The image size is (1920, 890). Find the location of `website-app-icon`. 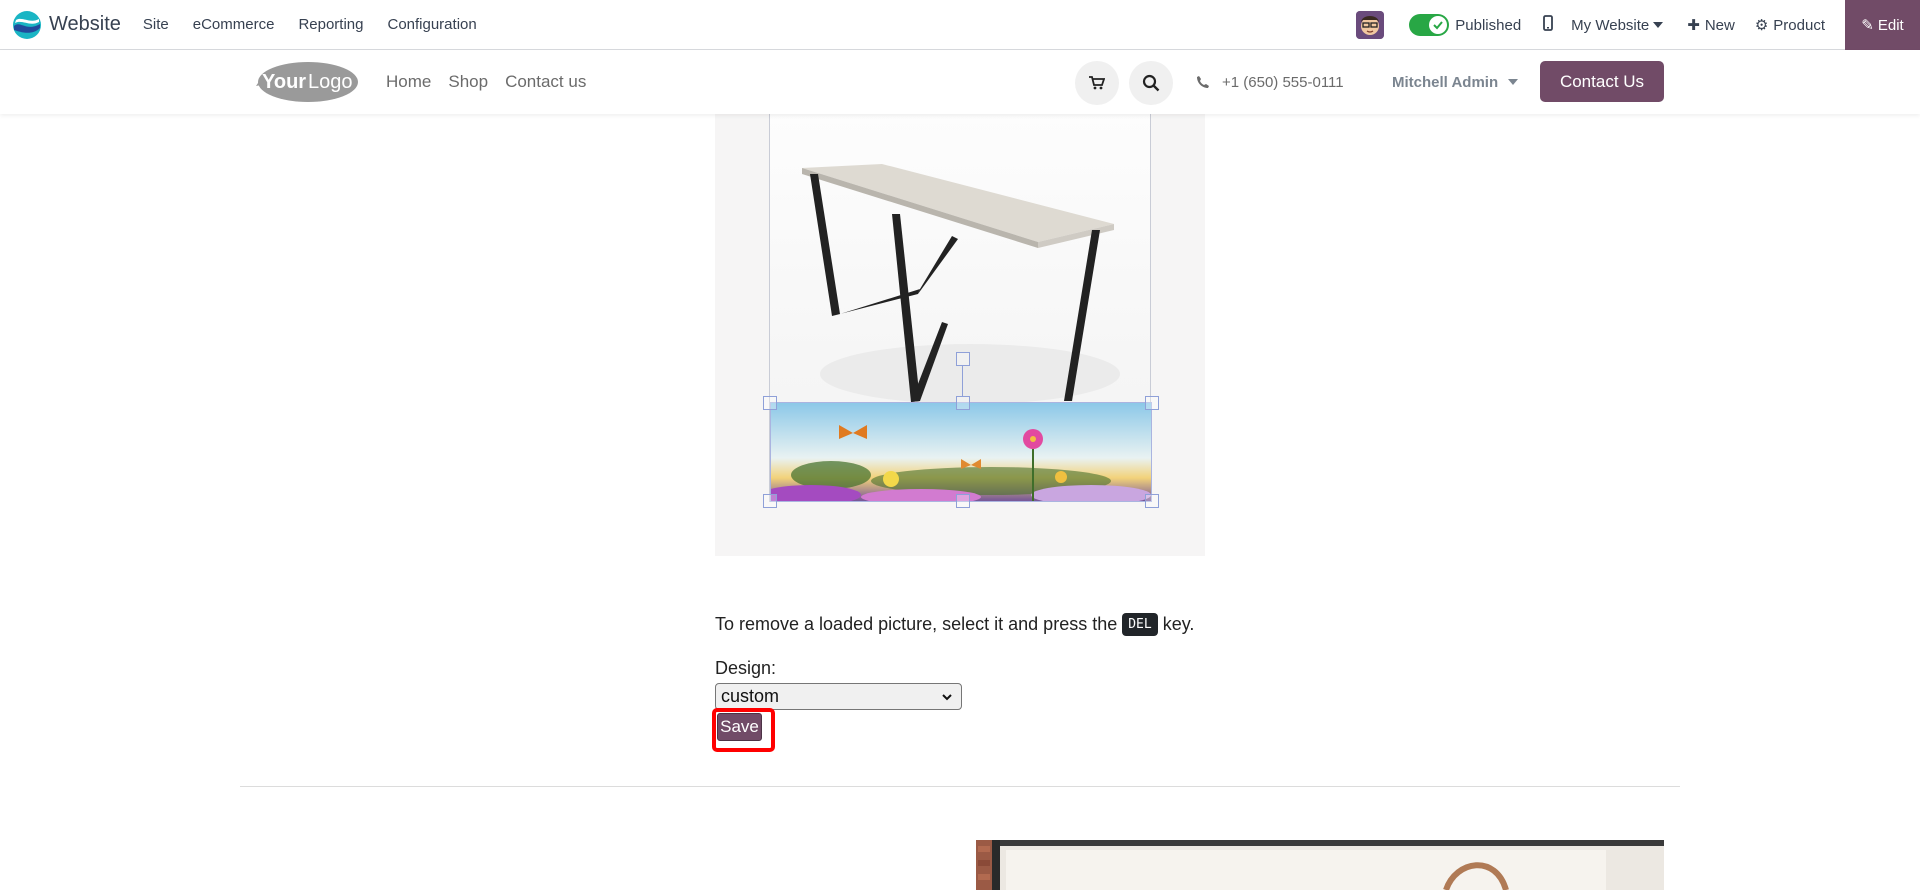

website-app-icon is located at coordinates (27, 24).